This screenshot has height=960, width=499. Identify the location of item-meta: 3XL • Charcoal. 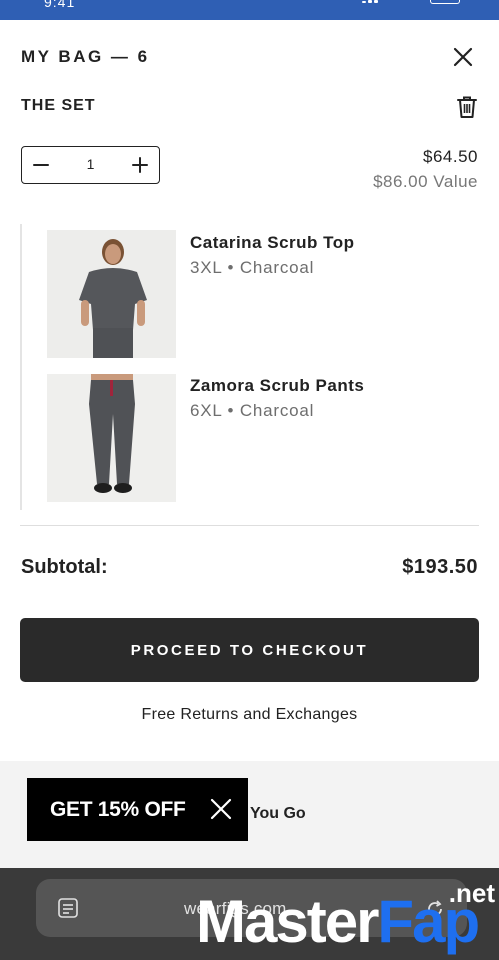
(252, 267).